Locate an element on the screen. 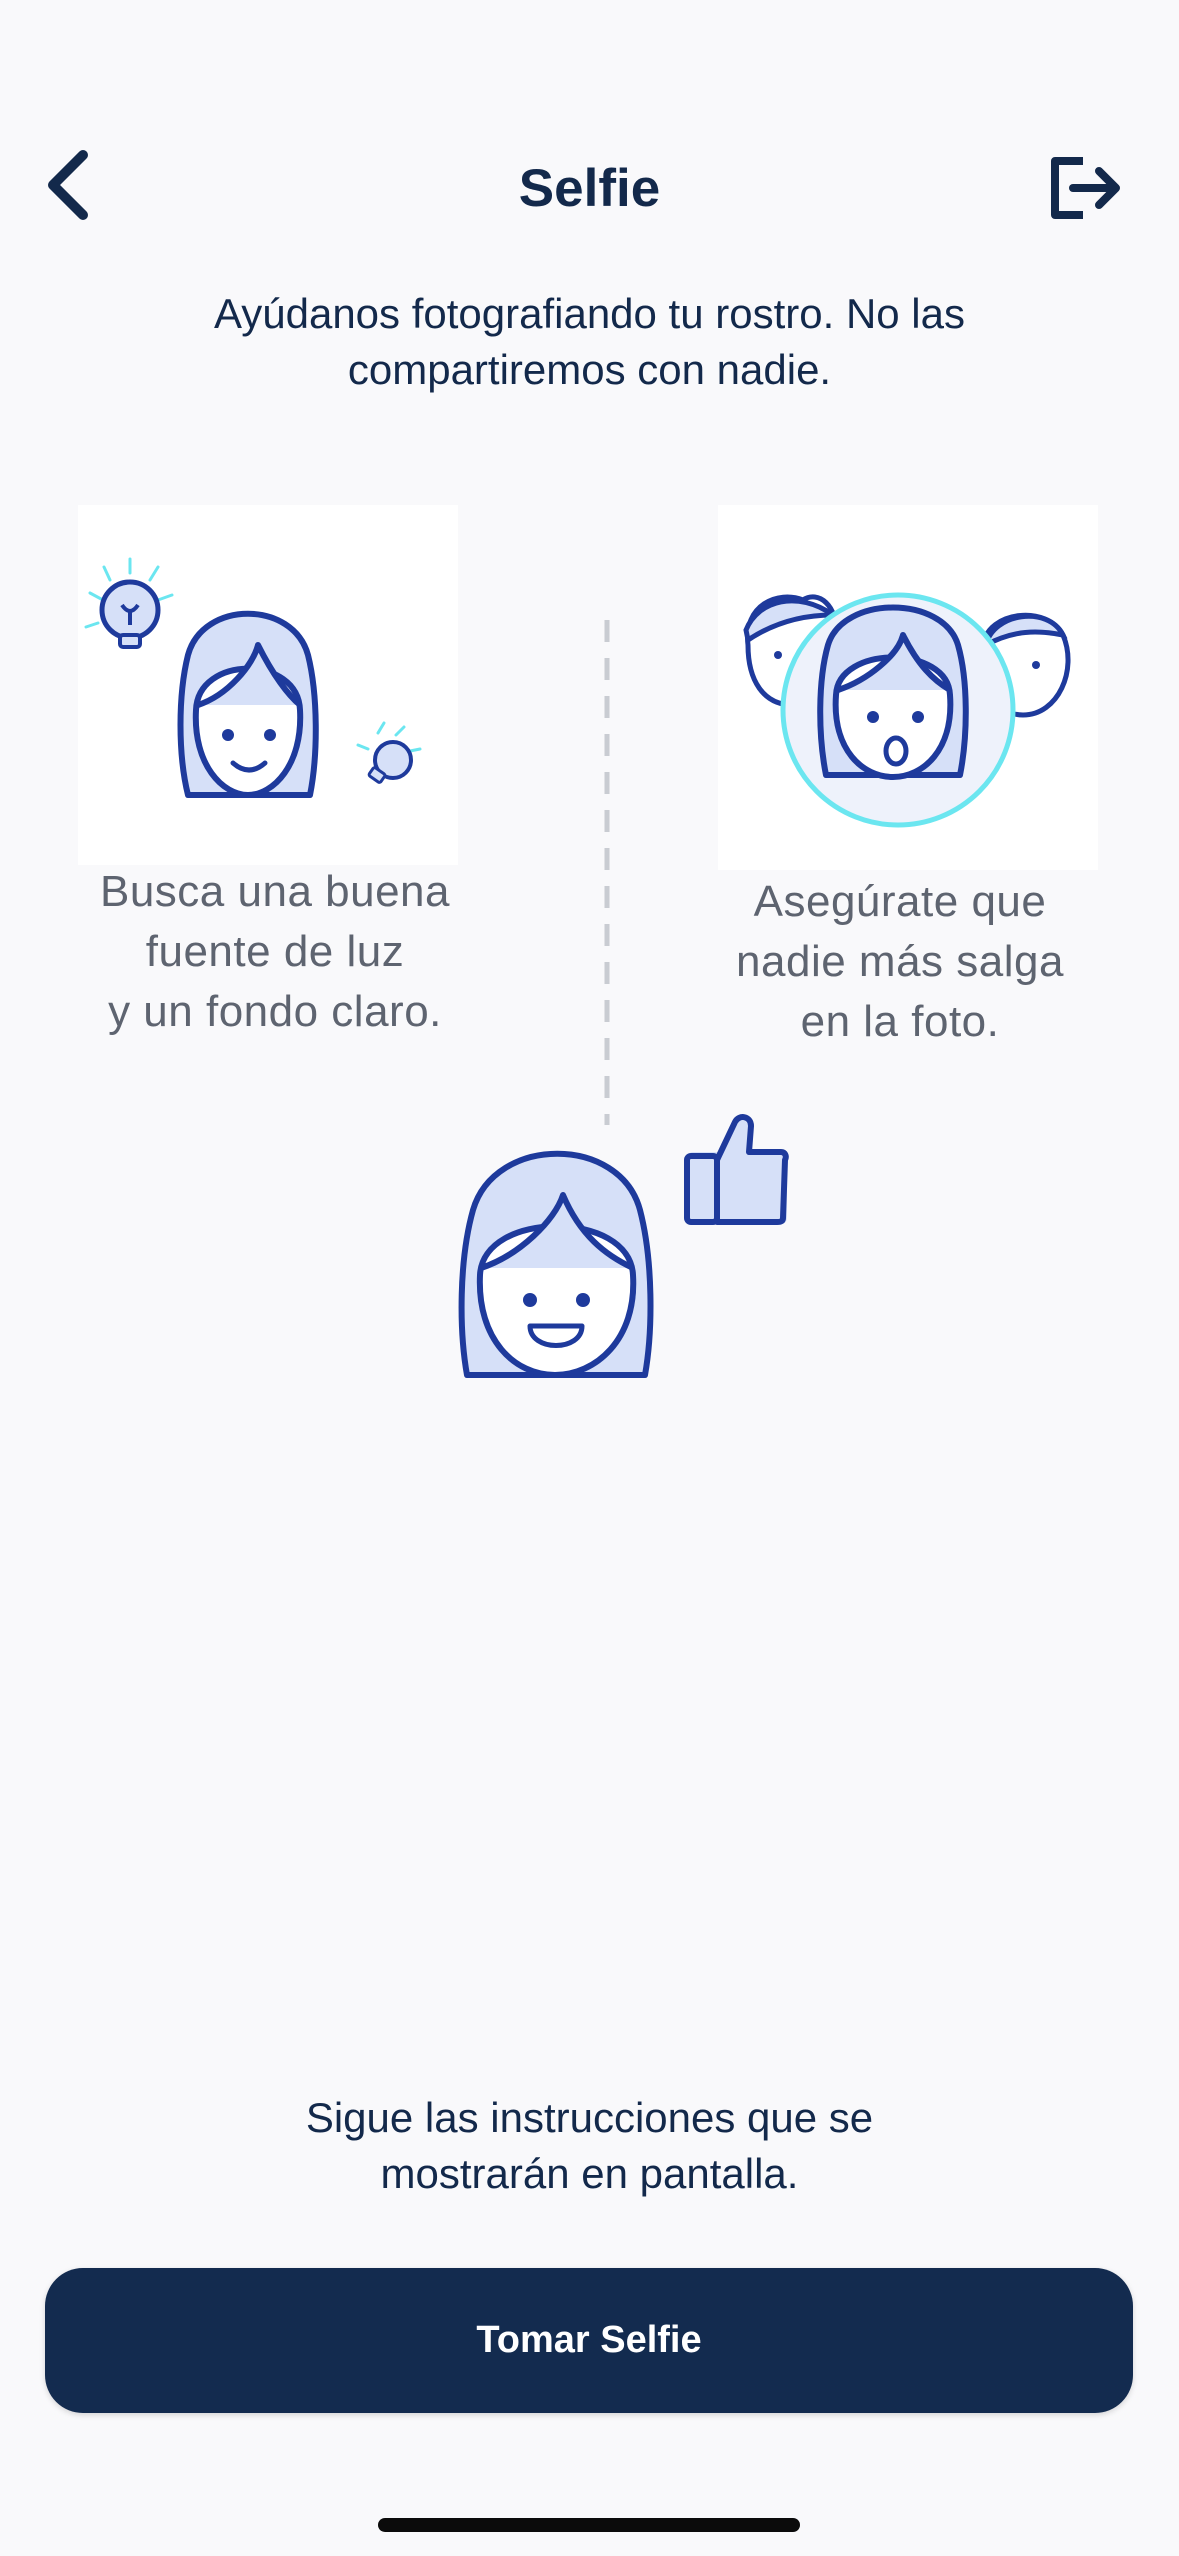 The height and width of the screenshot is (2556, 1179). take-selfie-label: Tomar Selfie is located at coordinates (589, 2340).